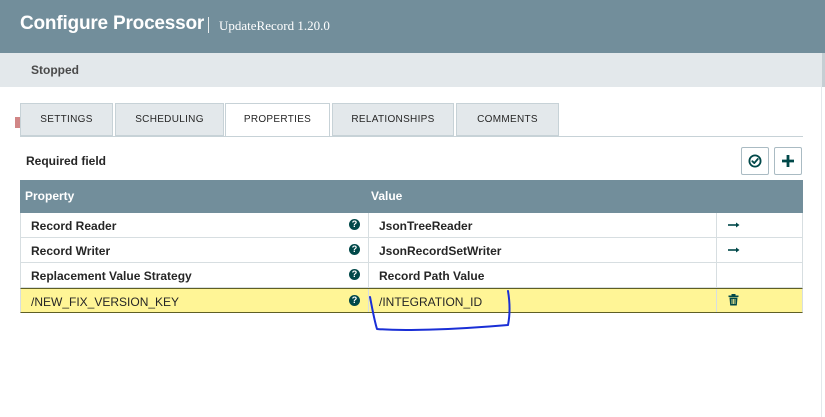  I want to click on table-row: Record Writer ? JsonRecordSetWriter, so click(411, 250).